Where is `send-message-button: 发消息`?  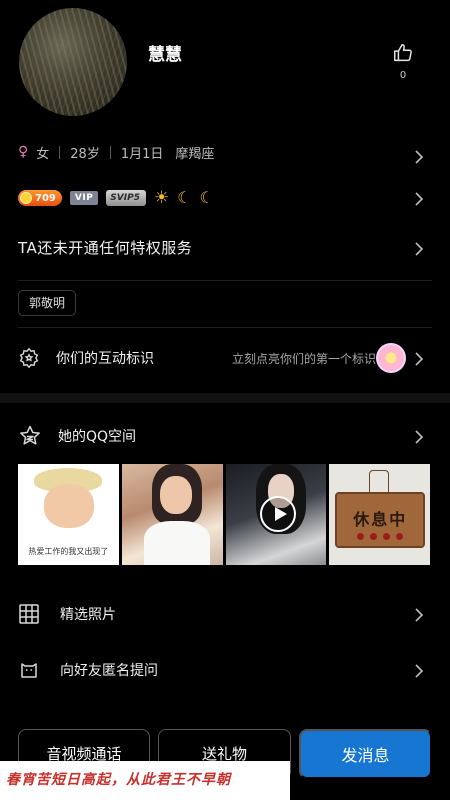
send-message-button: 发消息 is located at coordinates (365, 754).